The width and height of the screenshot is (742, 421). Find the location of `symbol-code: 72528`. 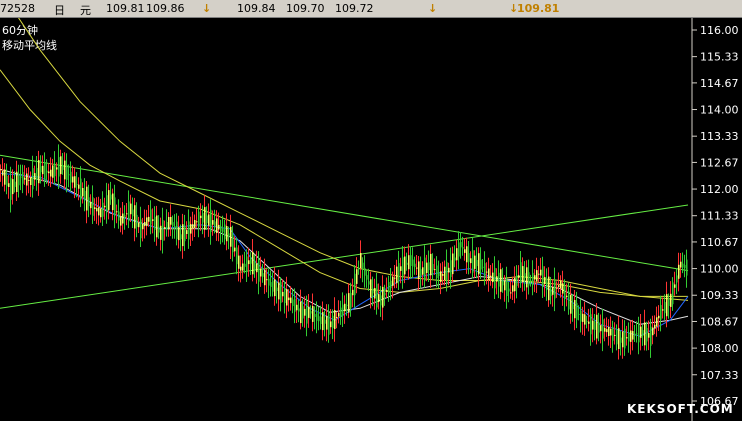

symbol-code: 72528 is located at coordinates (17, 8).